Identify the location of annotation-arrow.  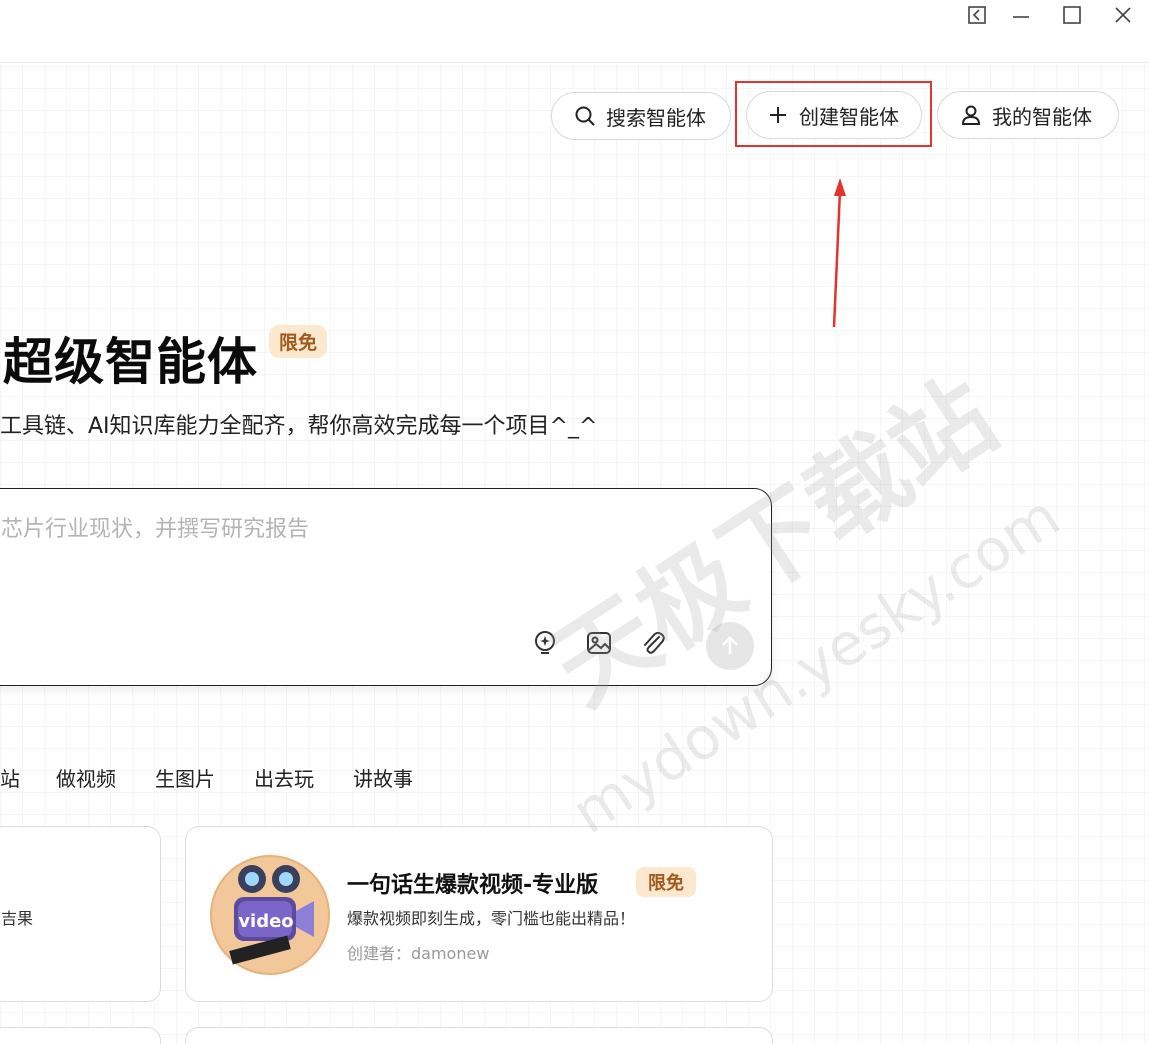
(839, 253).